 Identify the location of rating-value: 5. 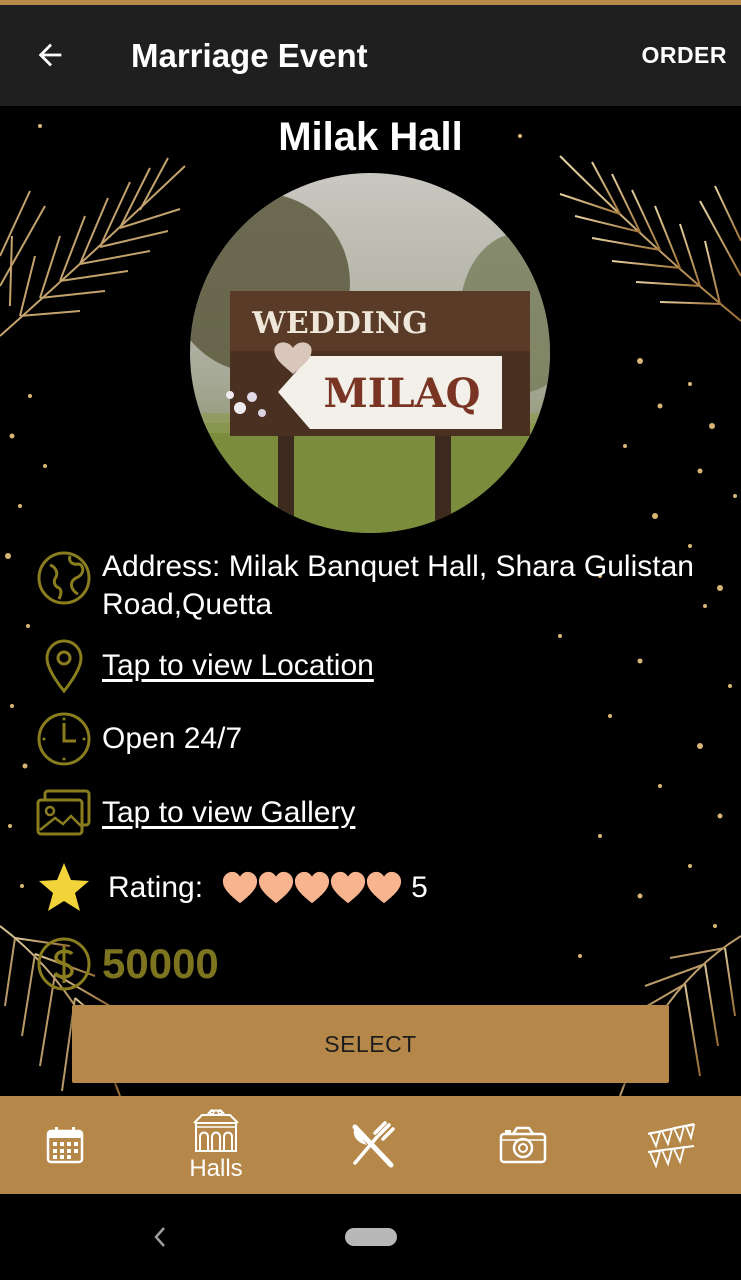
(419, 887).